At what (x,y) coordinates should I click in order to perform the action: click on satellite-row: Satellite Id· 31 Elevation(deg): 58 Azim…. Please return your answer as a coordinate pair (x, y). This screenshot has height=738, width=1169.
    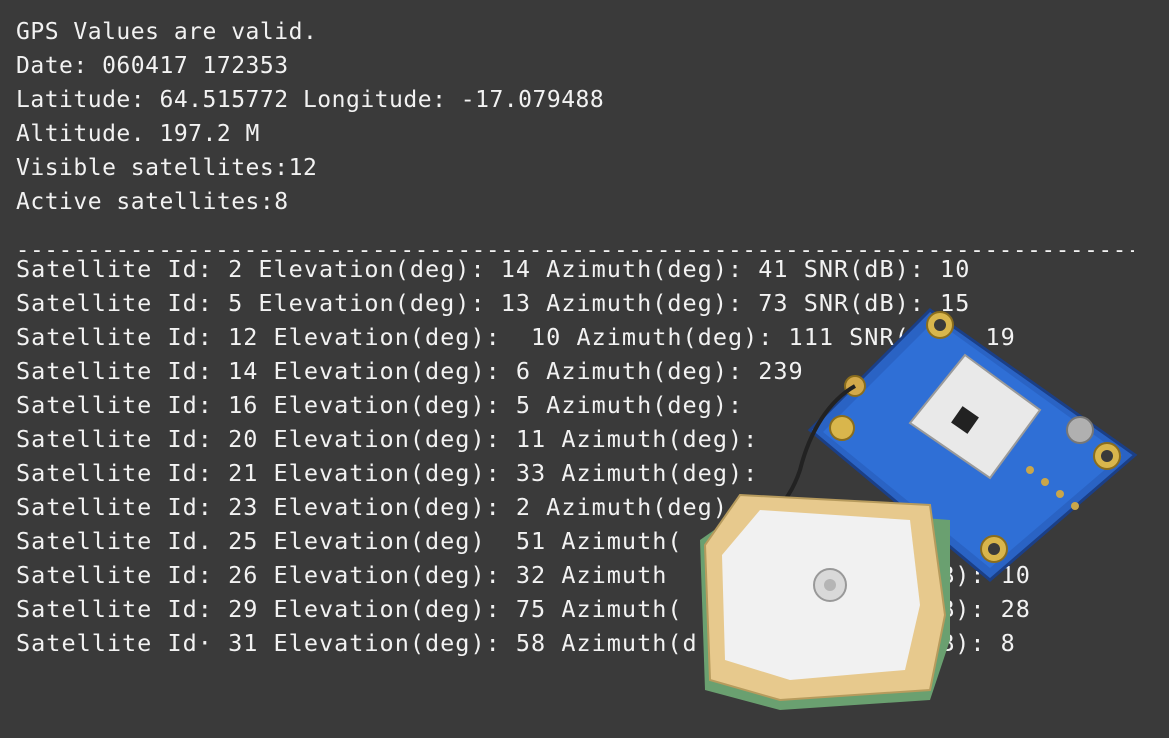
    Looking at the image, I should click on (516, 643).